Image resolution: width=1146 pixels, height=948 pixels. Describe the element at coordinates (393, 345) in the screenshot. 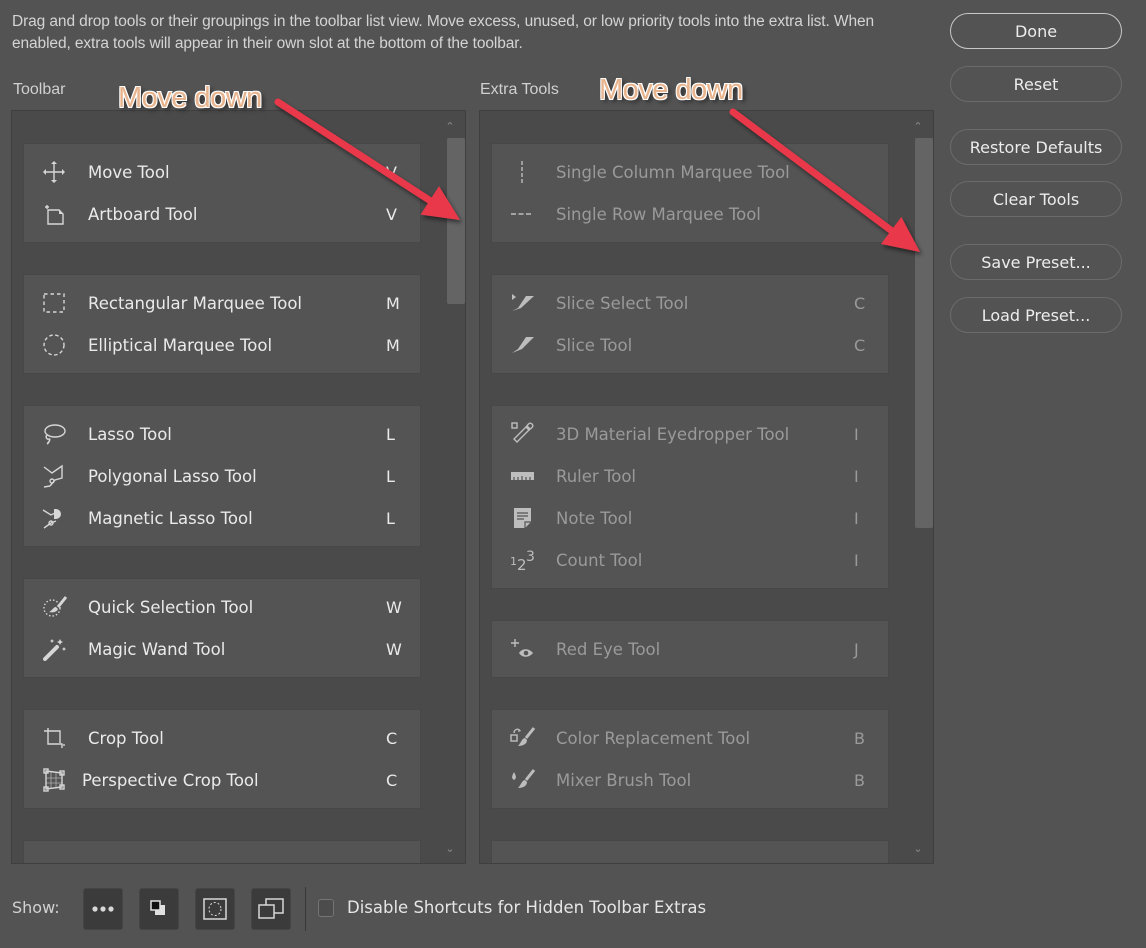

I see `tool-shortcut: M` at that location.